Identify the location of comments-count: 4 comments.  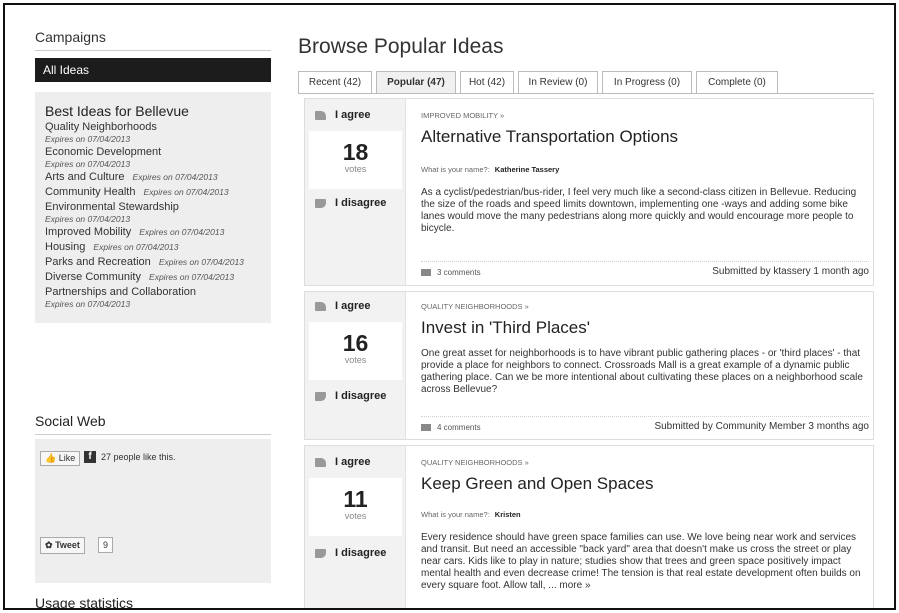
(459, 427).